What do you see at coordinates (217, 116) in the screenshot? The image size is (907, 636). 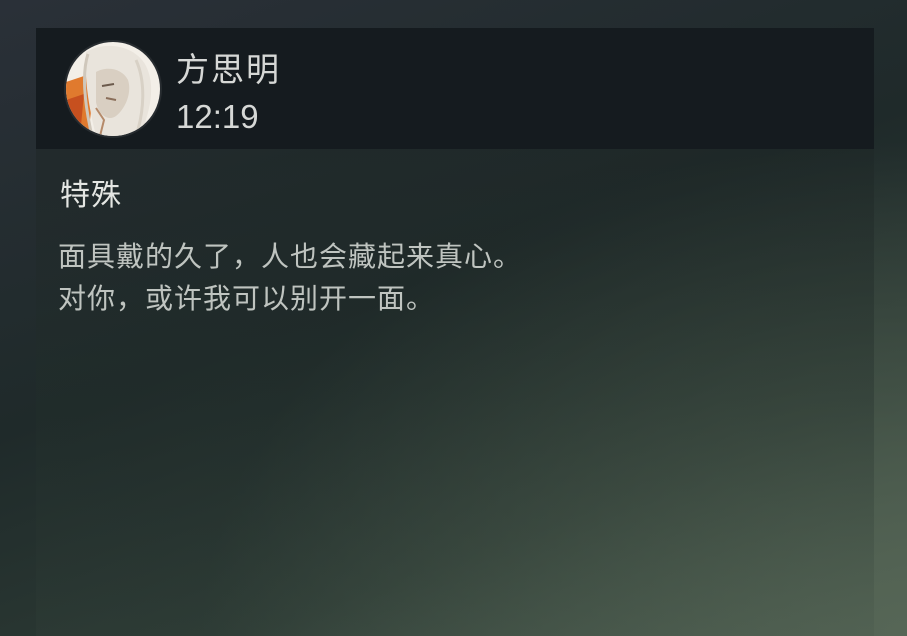 I see `message-timestamp: 12:19` at bounding box center [217, 116].